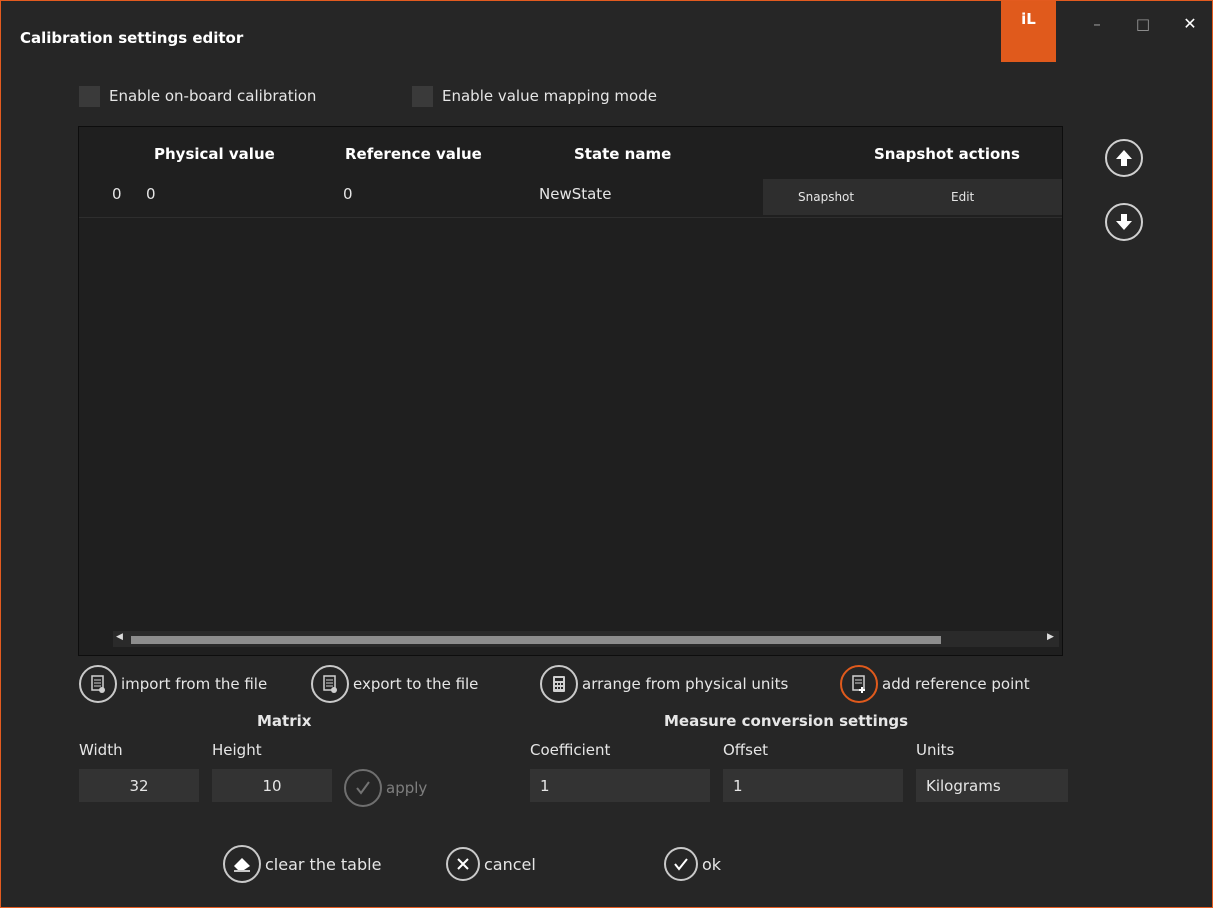 The image size is (1213, 908). Describe the element at coordinates (1028, 31) in the screenshot. I see `brand-logo: iL` at that location.